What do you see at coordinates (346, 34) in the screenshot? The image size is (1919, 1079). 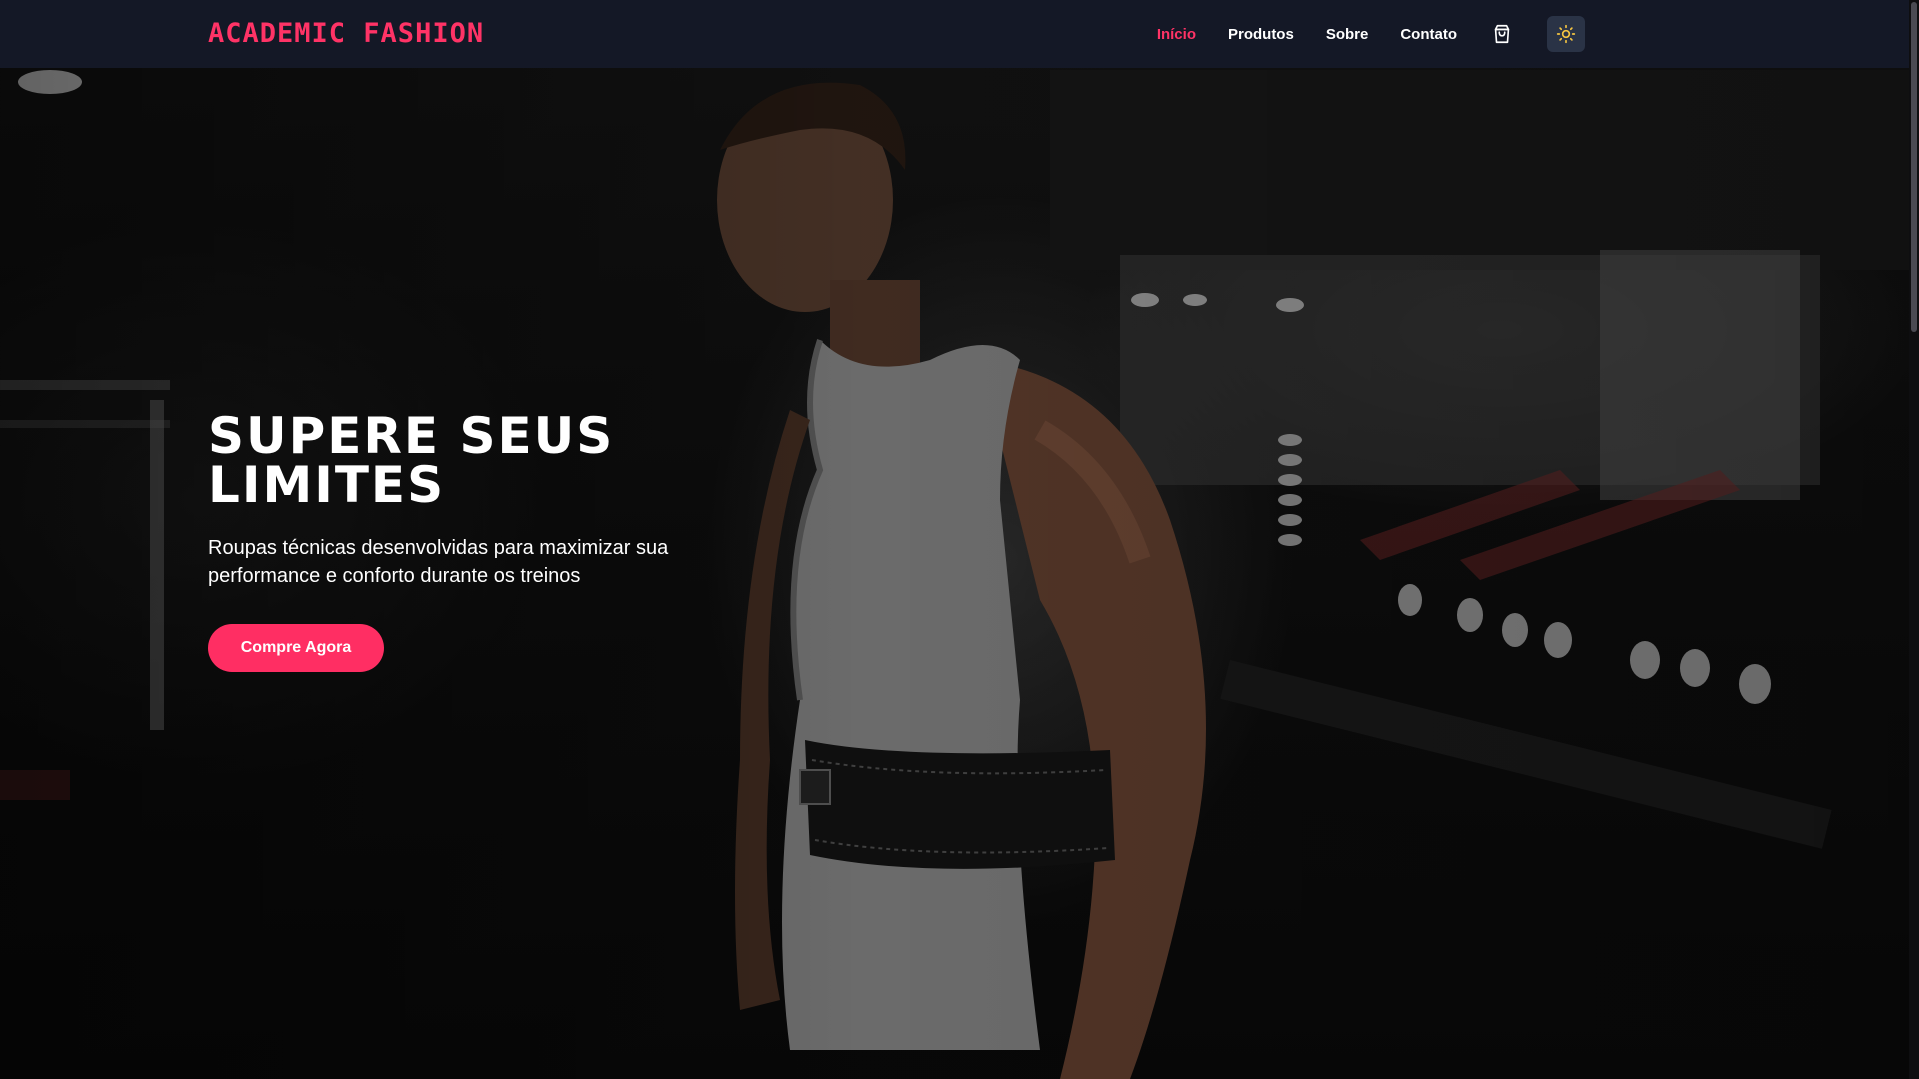 I see `brand-logo: ACADEMIC FASHION` at bounding box center [346, 34].